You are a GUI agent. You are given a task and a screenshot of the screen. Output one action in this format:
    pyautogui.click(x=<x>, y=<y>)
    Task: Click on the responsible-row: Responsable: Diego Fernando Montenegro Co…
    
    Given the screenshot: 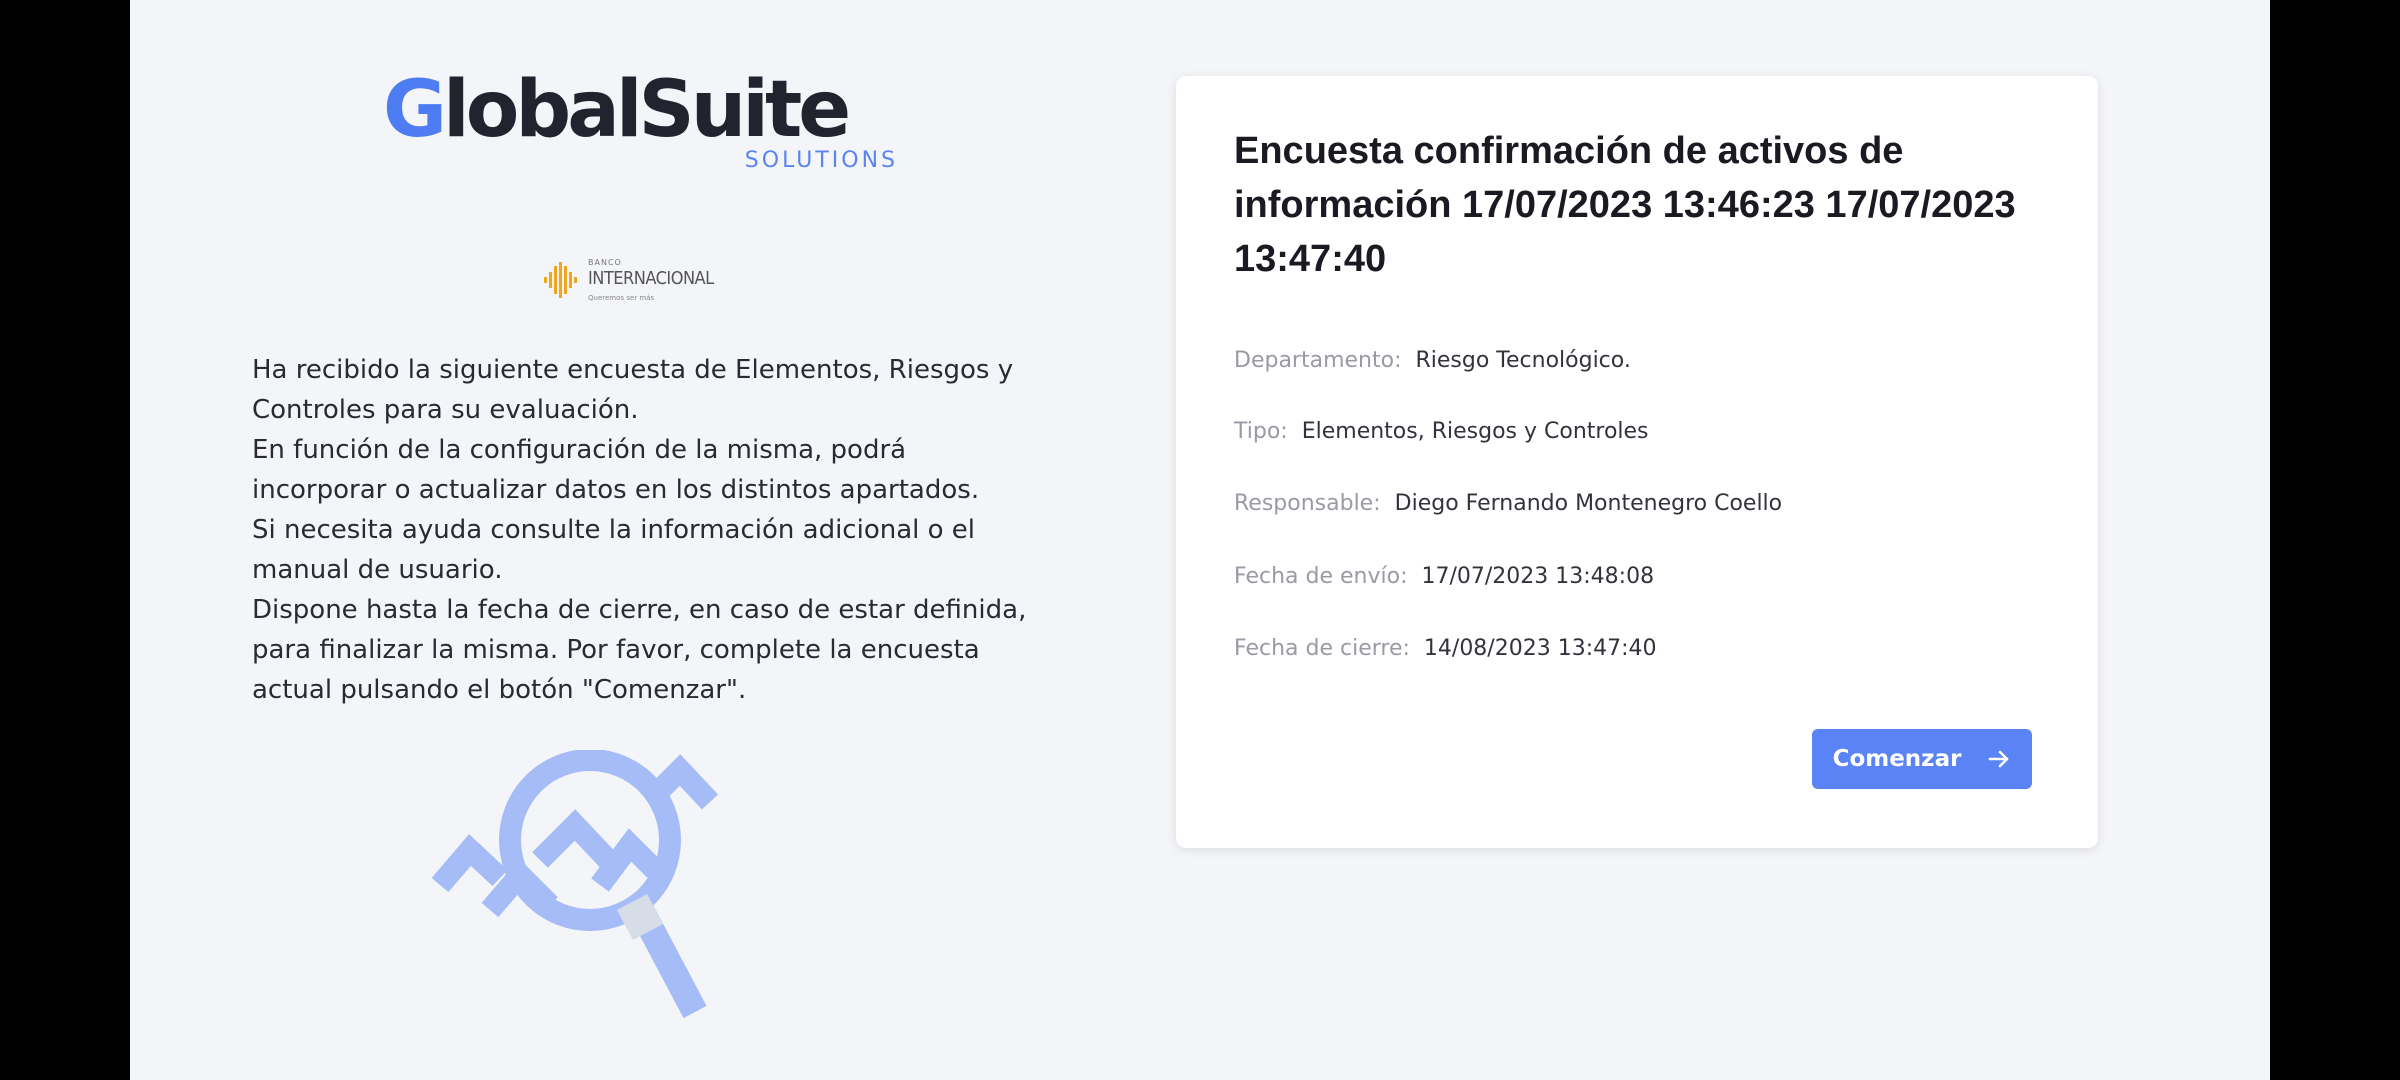 What is the action you would take?
    pyautogui.click(x=1644, y=503)
    